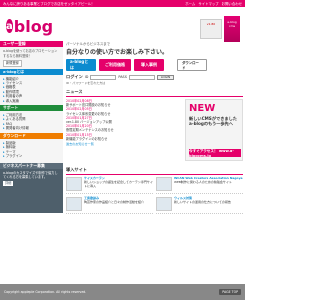 This screenshot has height=300, width=320. Describe the element at coordinates (31, 150) in the screenshot. I see `sidebar-download-list: 製品版 無料版 テーマ プラグイン` at that location.